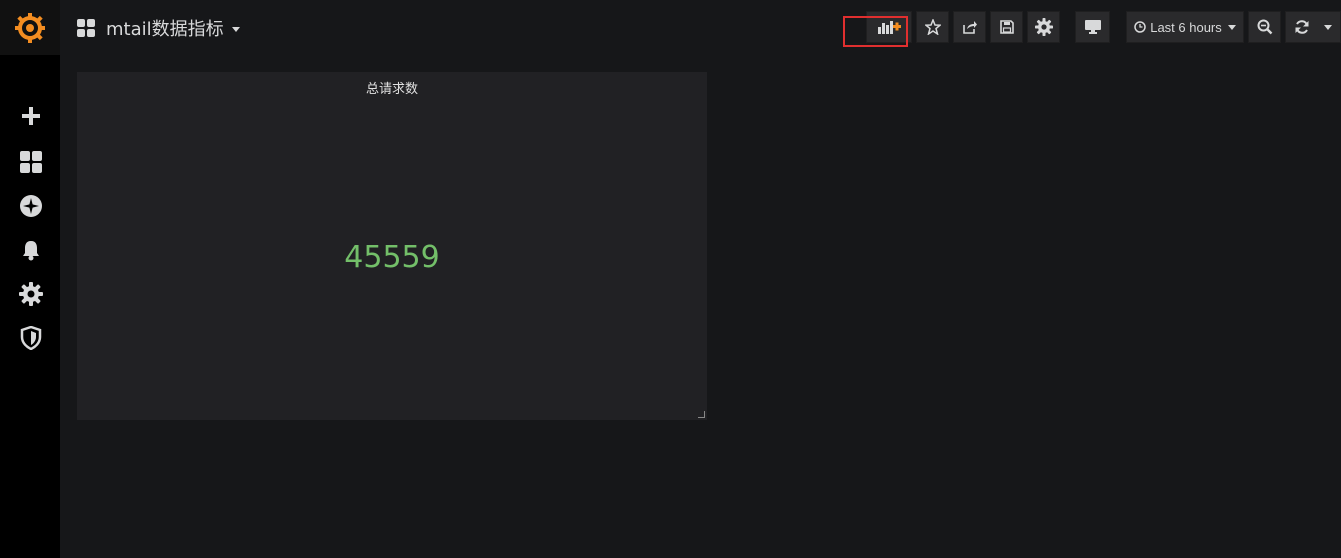 This screenshot has height=558, width=1341. What do you see at coordinates (31, 250) in the screenshot?
I see `alerting-icon` at bounding box center [31, 250].